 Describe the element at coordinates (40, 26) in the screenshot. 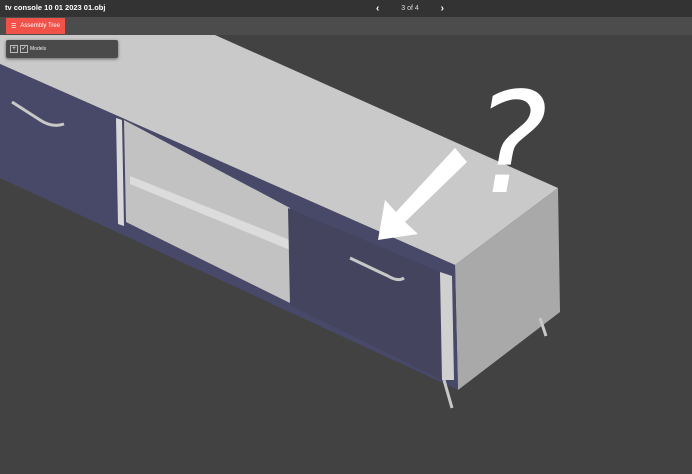

I see `assembly-tree-label: Assembly Tree` at that location.